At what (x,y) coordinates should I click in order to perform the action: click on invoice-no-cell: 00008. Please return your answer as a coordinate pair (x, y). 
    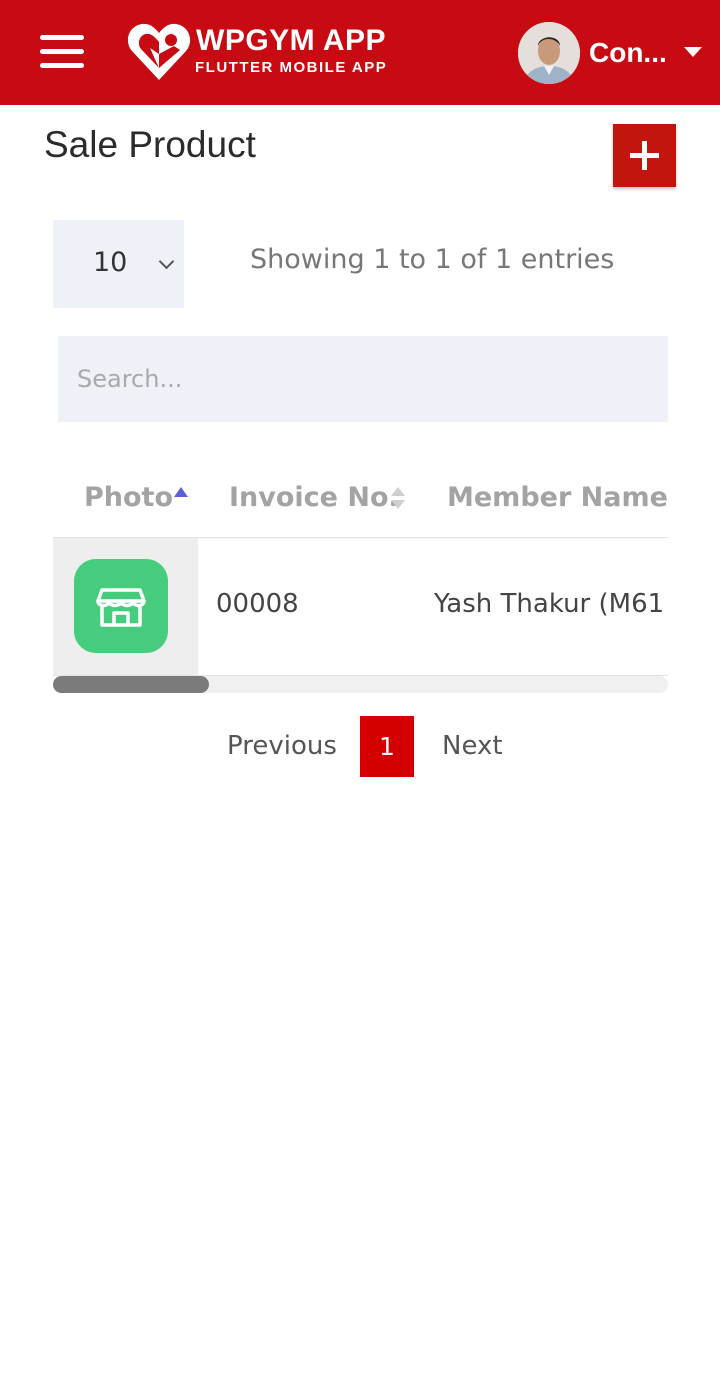
    Looking at the image, I should click on (257, 604).